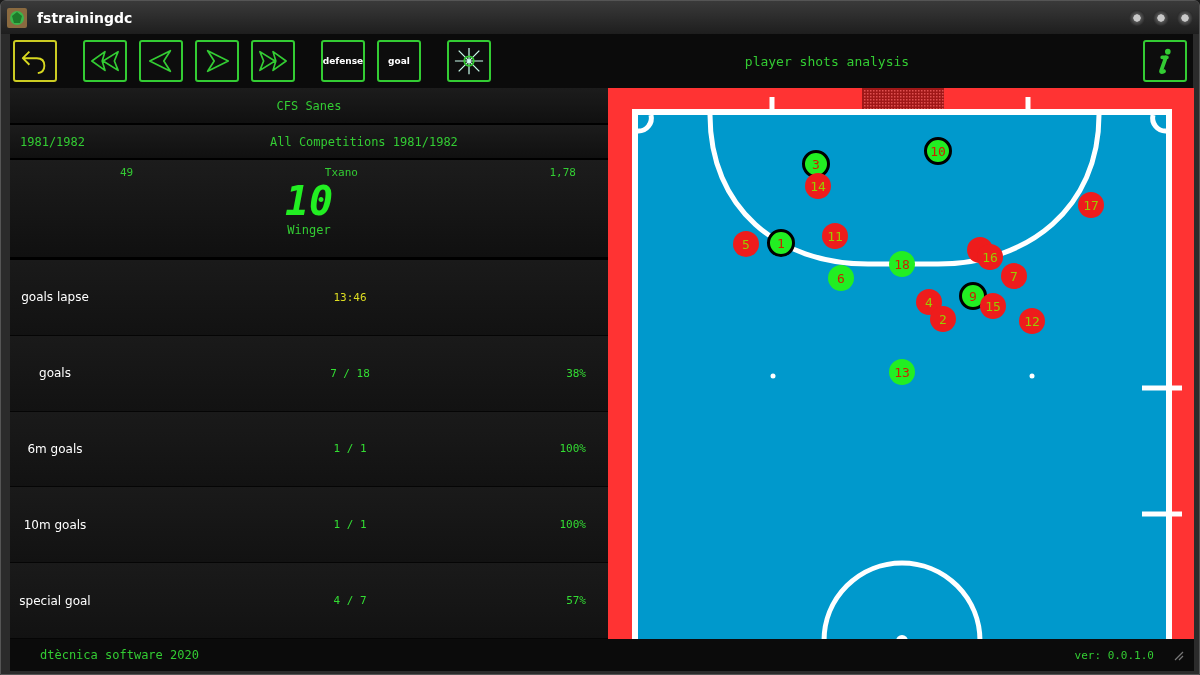 This screenshot has width=1200, height=675. What do you see at coordinates (1165, 61) in the screenshot?
I see `info-button` at bounding box center [1165, 61].